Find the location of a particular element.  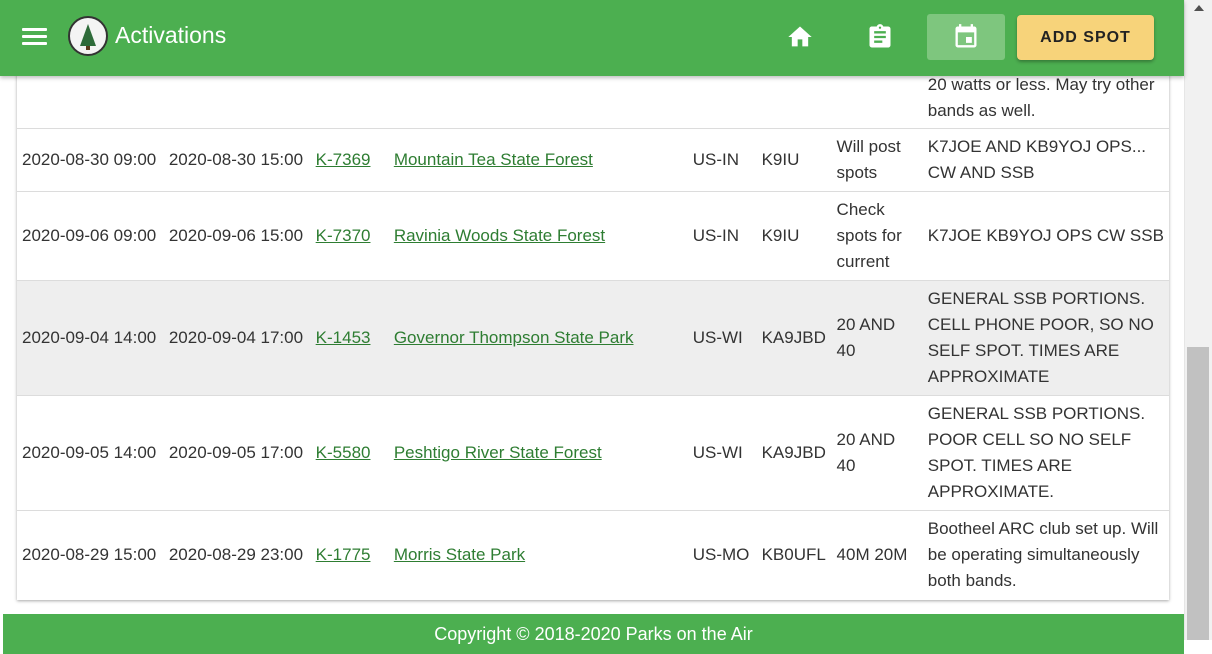

spots-button is located at coordinates (880, 37).